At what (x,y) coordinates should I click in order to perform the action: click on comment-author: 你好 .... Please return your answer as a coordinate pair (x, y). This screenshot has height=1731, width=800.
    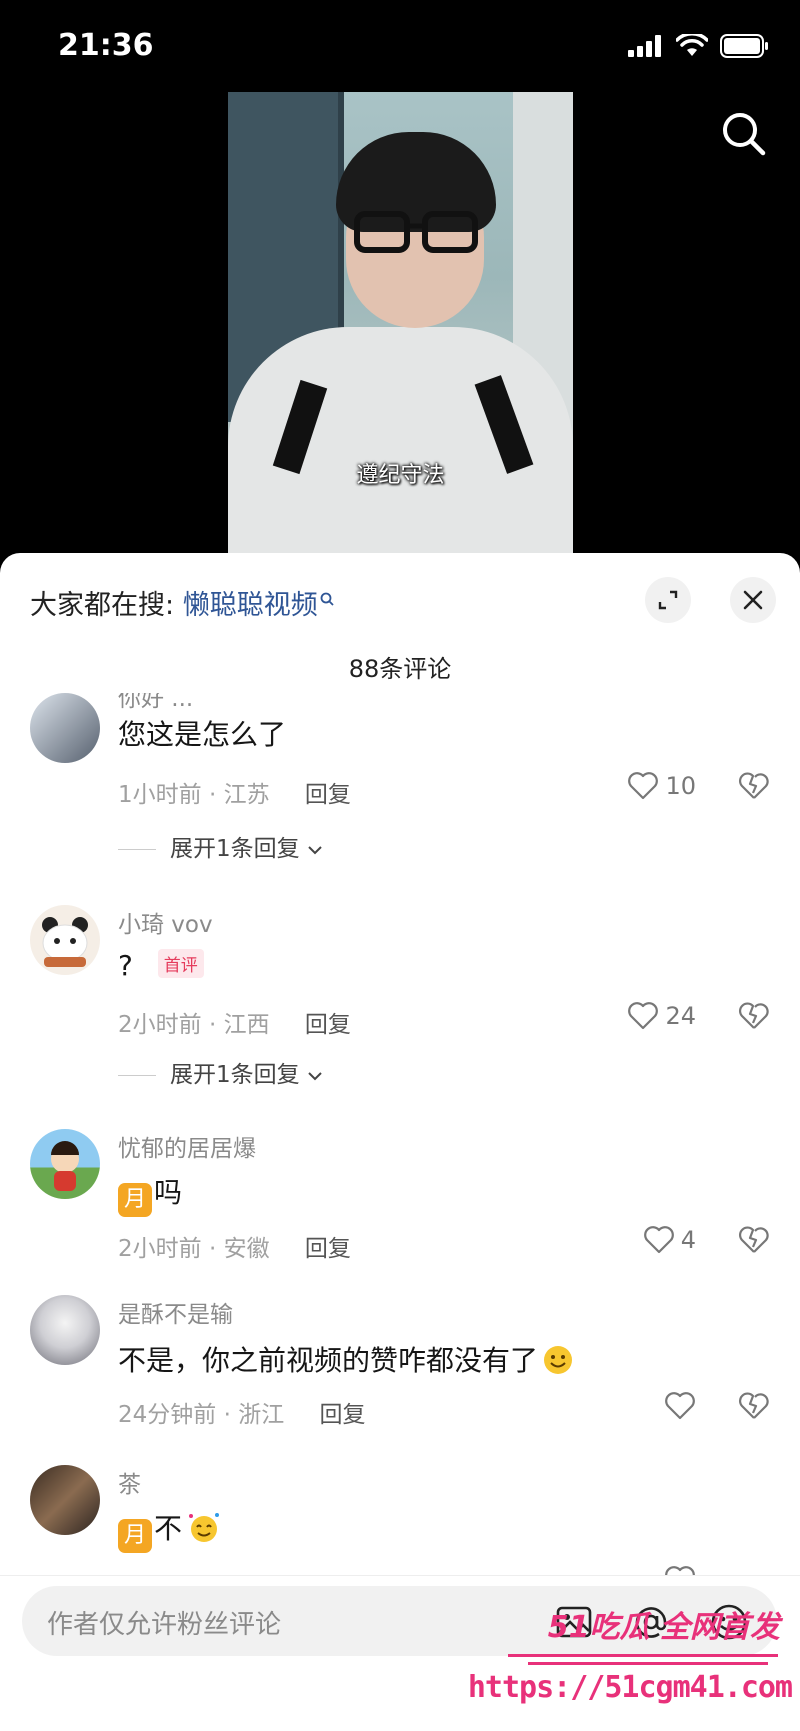
    Looking at the image, I should click on (155, 703).